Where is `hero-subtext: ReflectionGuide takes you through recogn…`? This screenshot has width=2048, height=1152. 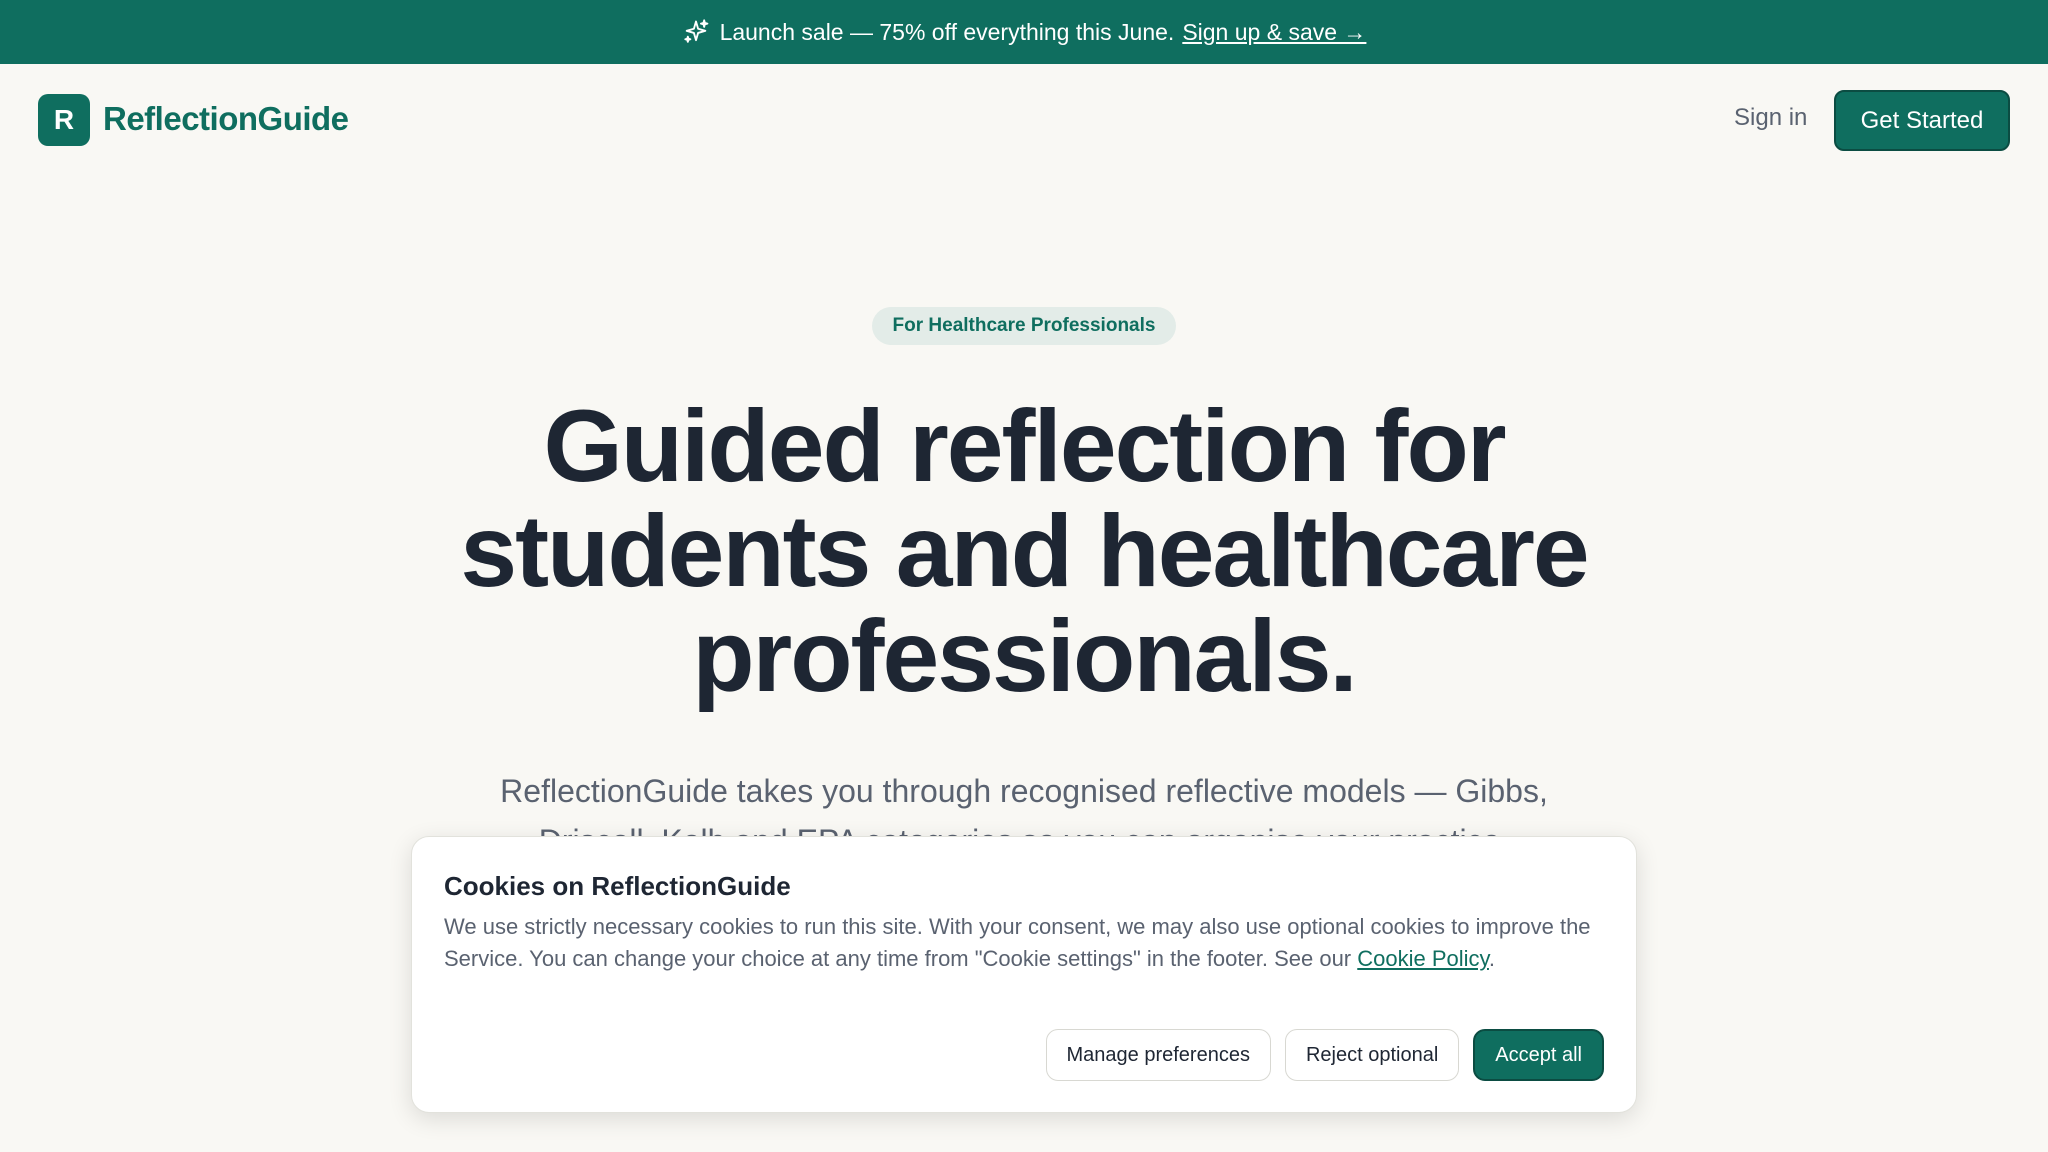
hero-subtext: ReflectionGuide takes you through recogn… is located at coordinates (1024, 804).